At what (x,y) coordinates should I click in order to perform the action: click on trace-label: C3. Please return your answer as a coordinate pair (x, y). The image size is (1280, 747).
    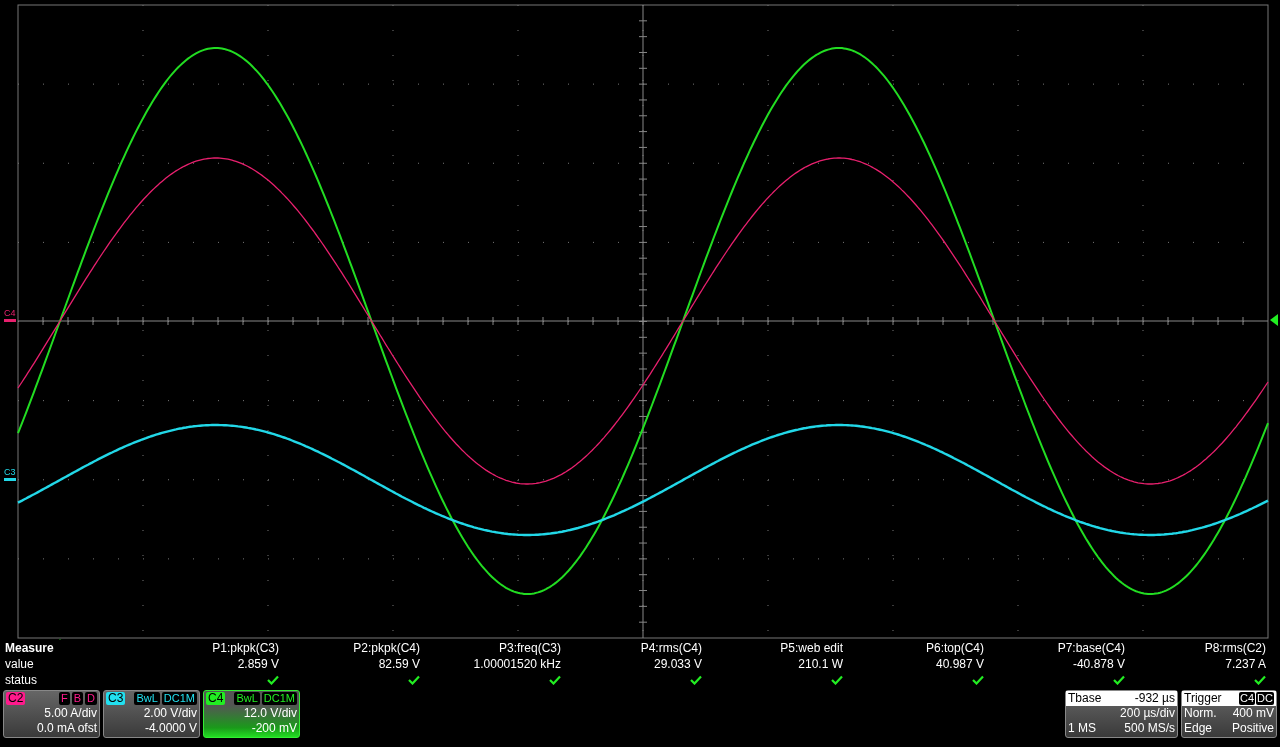
    Looking at the image, I should click on (10, 472).